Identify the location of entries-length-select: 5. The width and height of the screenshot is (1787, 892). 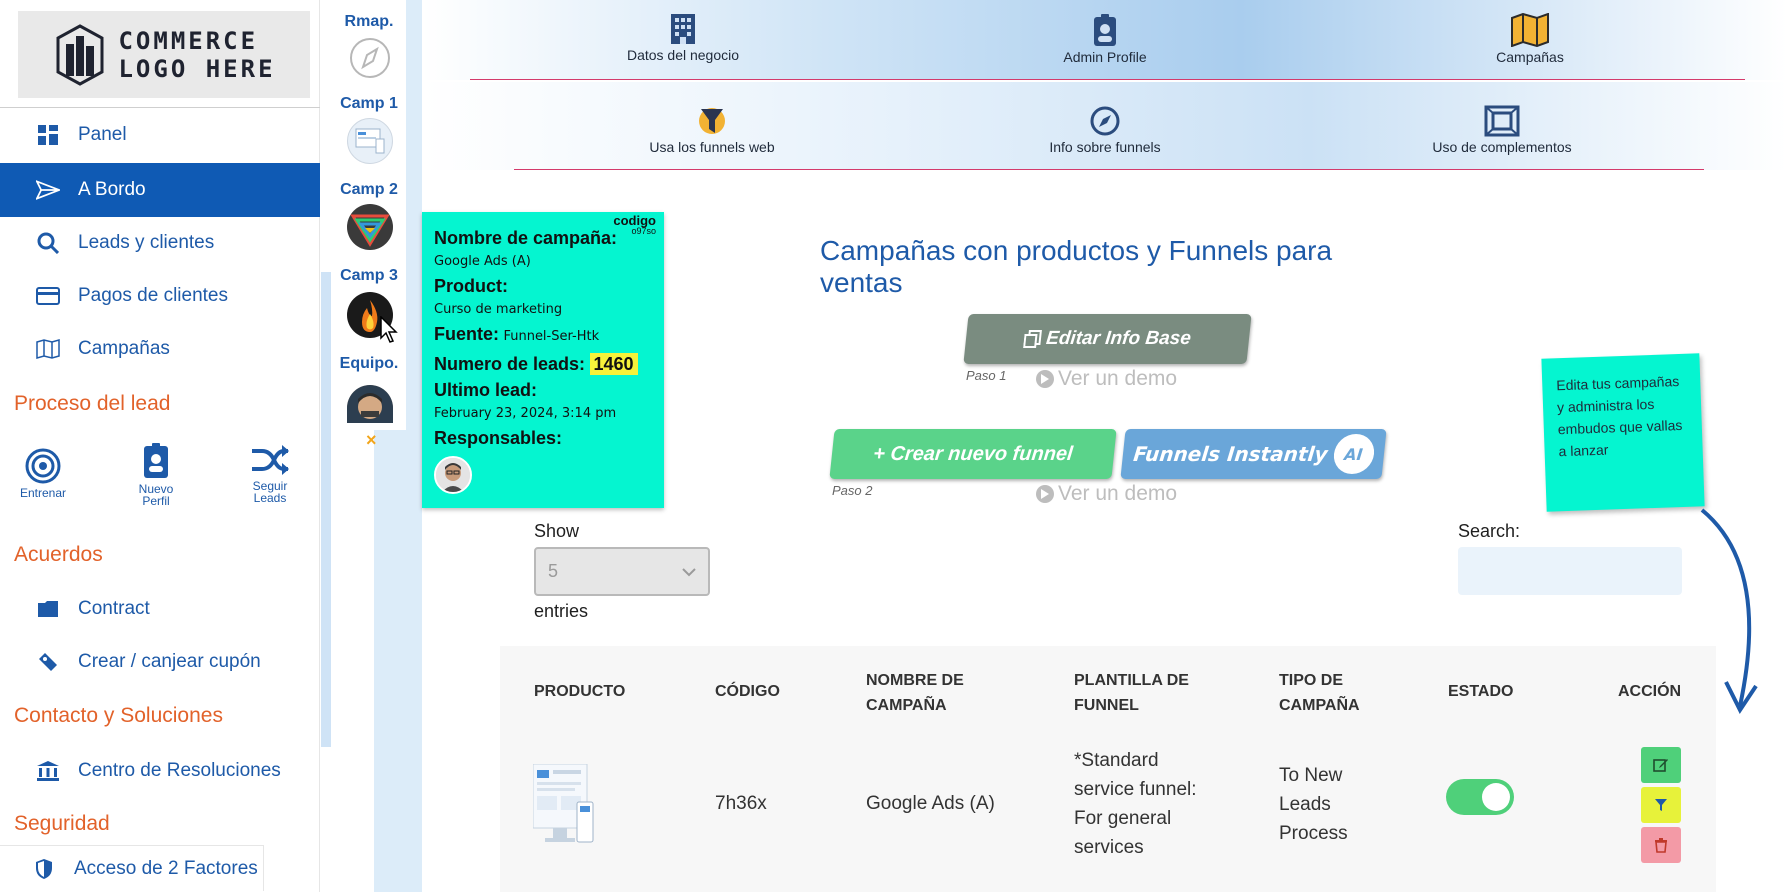
(622, 571).